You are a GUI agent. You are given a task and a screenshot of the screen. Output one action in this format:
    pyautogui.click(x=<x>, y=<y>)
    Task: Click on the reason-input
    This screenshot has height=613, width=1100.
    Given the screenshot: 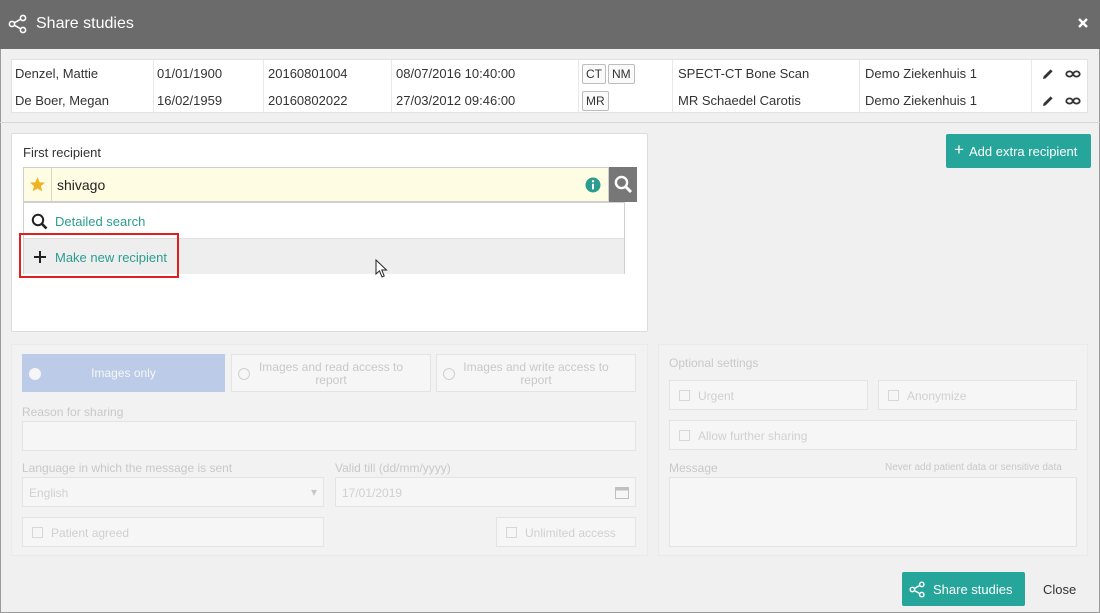 What is the action you would take?
    pyautogui.click(x=329, y=436)
    